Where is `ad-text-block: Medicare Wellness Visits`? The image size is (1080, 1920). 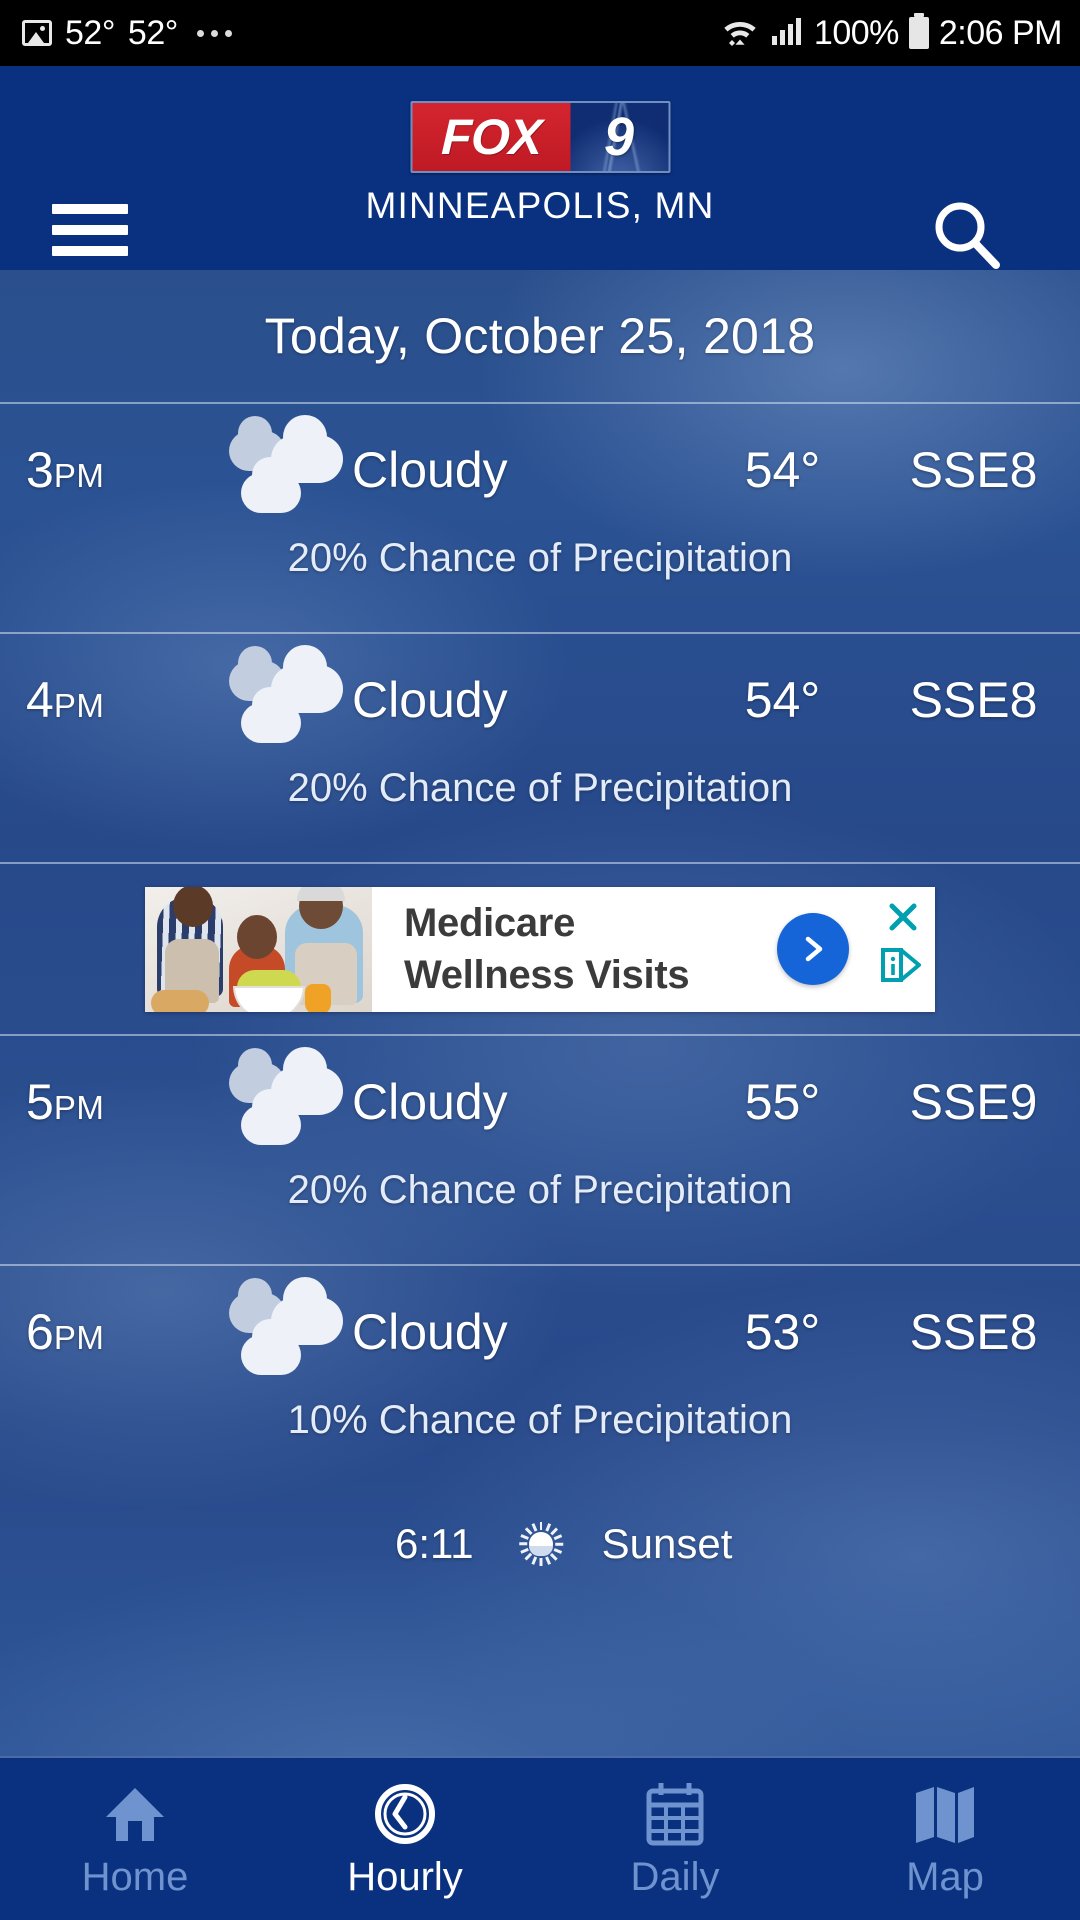
ad-text-block: Medicare Wellness Visits is located at coordinates (653, 949).